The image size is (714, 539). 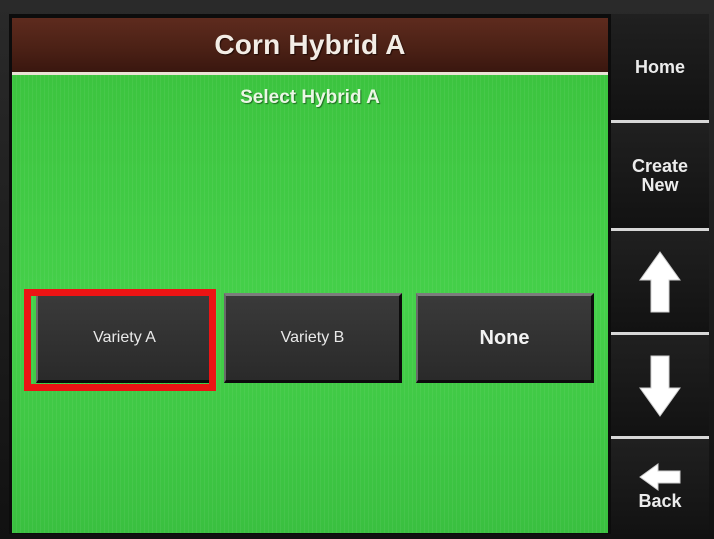 I want to click on back-button: Back, so click(x=660, y=485).